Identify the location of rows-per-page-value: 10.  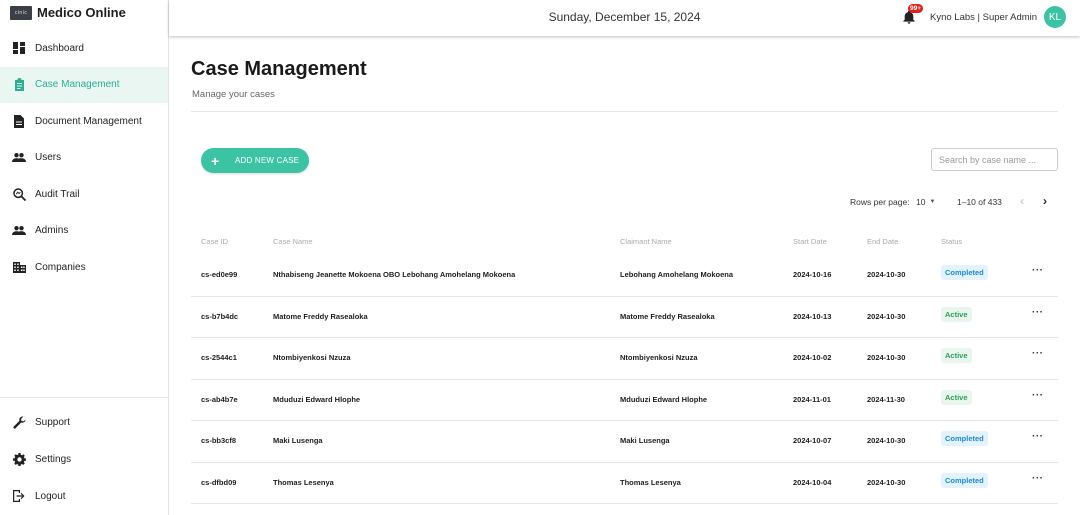
(921, 202).